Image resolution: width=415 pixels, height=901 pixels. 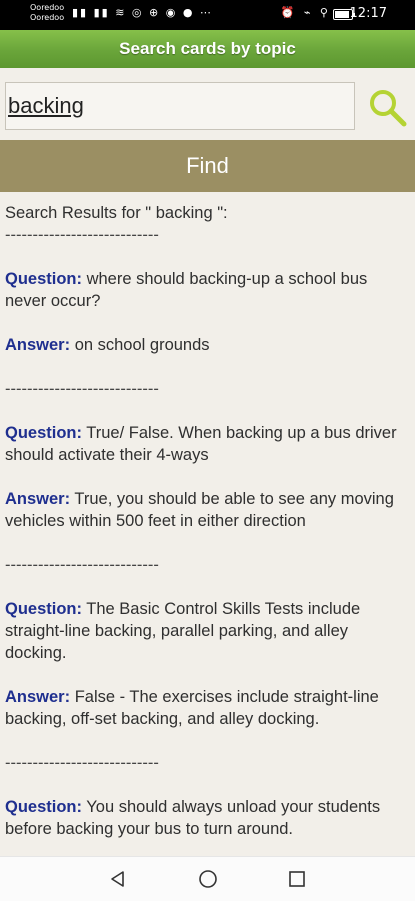 What do you see at coordinates (118, 879) in the screenshot?
I see `back-triangle-icon` at bounding box center [118, 879].